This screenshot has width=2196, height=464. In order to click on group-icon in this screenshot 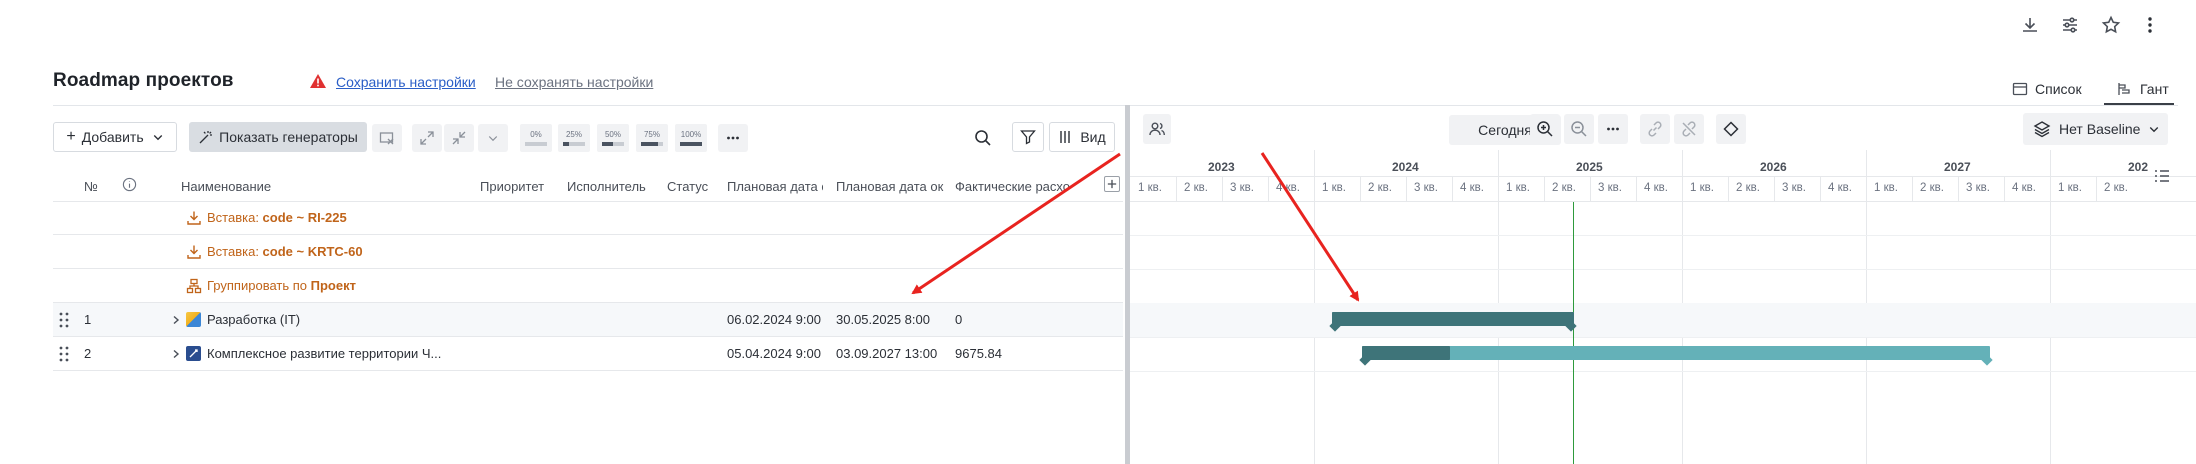, I will do `click(194, 286)`.